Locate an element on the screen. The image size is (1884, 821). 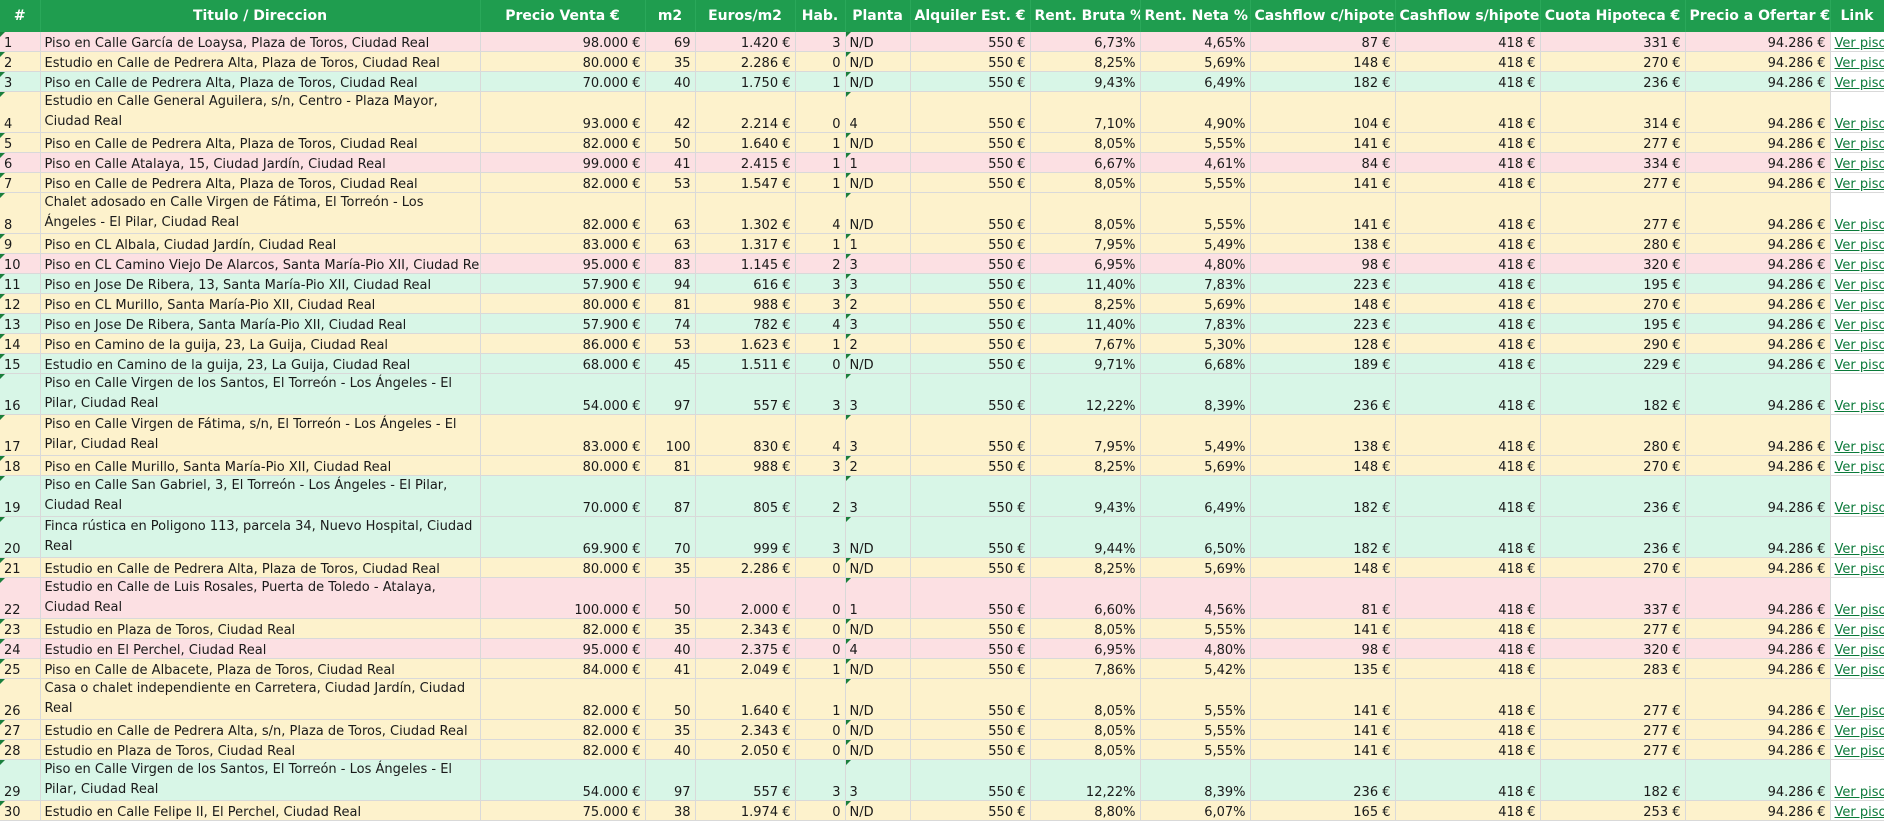
price-cell: 95.000 € is located at coordinates (562, 264).